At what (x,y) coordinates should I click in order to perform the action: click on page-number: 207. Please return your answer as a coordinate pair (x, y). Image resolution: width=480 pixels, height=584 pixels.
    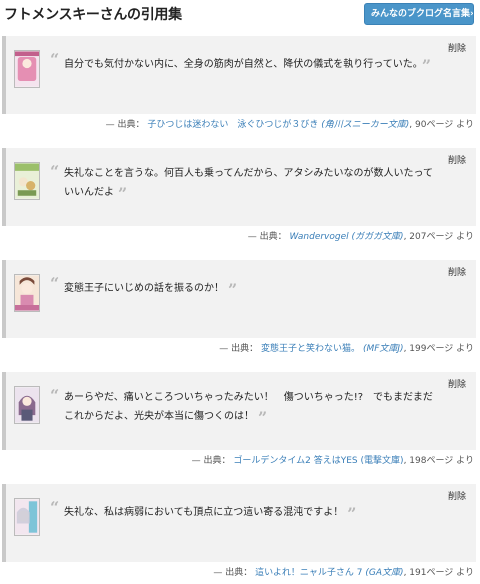
    Looking at the image, I should click on (418, 237).